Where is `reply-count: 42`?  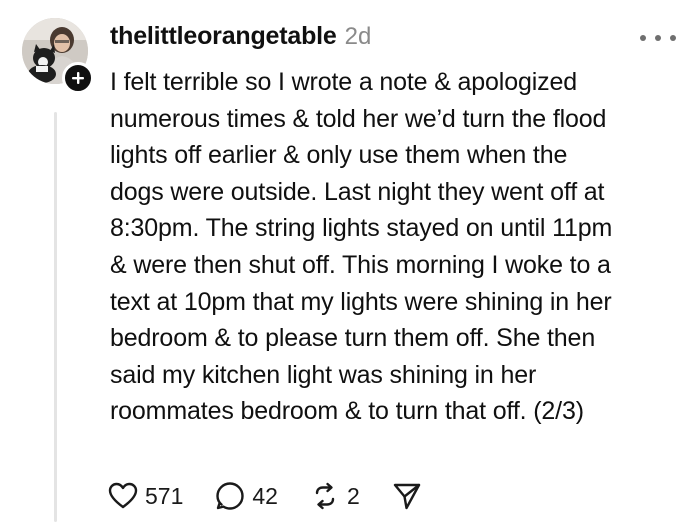
reply-count: 42 is located at coordinates (265, 495).